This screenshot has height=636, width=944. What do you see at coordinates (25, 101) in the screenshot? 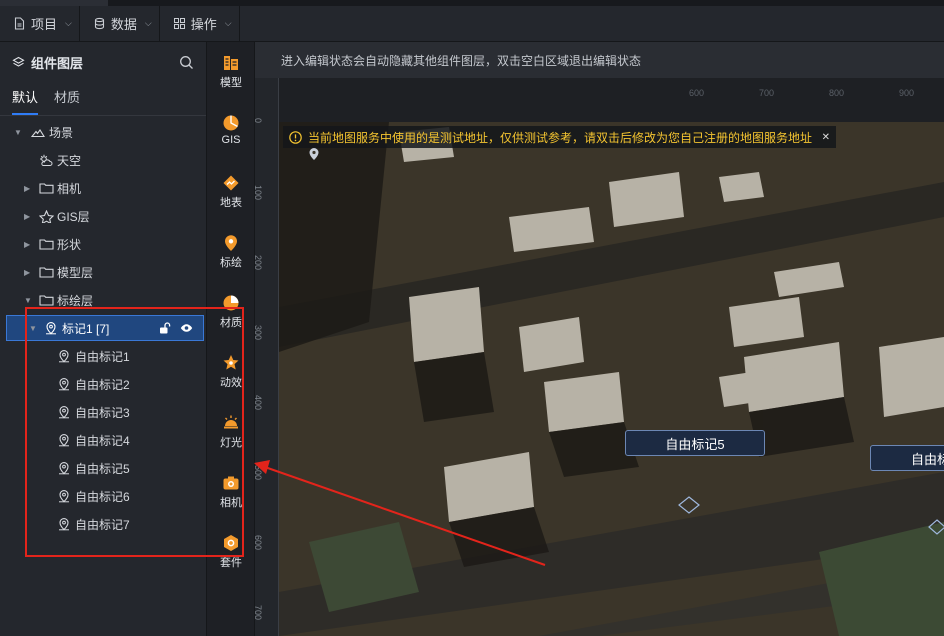
I see `tab-default: 默认` at bounding box center [25, 101].